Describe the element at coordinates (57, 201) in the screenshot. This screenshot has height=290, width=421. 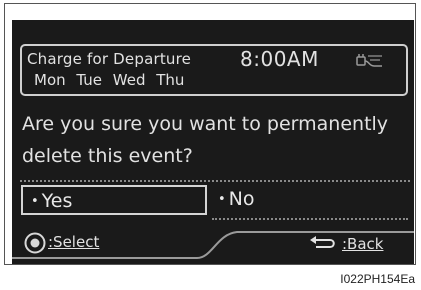
I see `yes-button-label: Yes` at that location.